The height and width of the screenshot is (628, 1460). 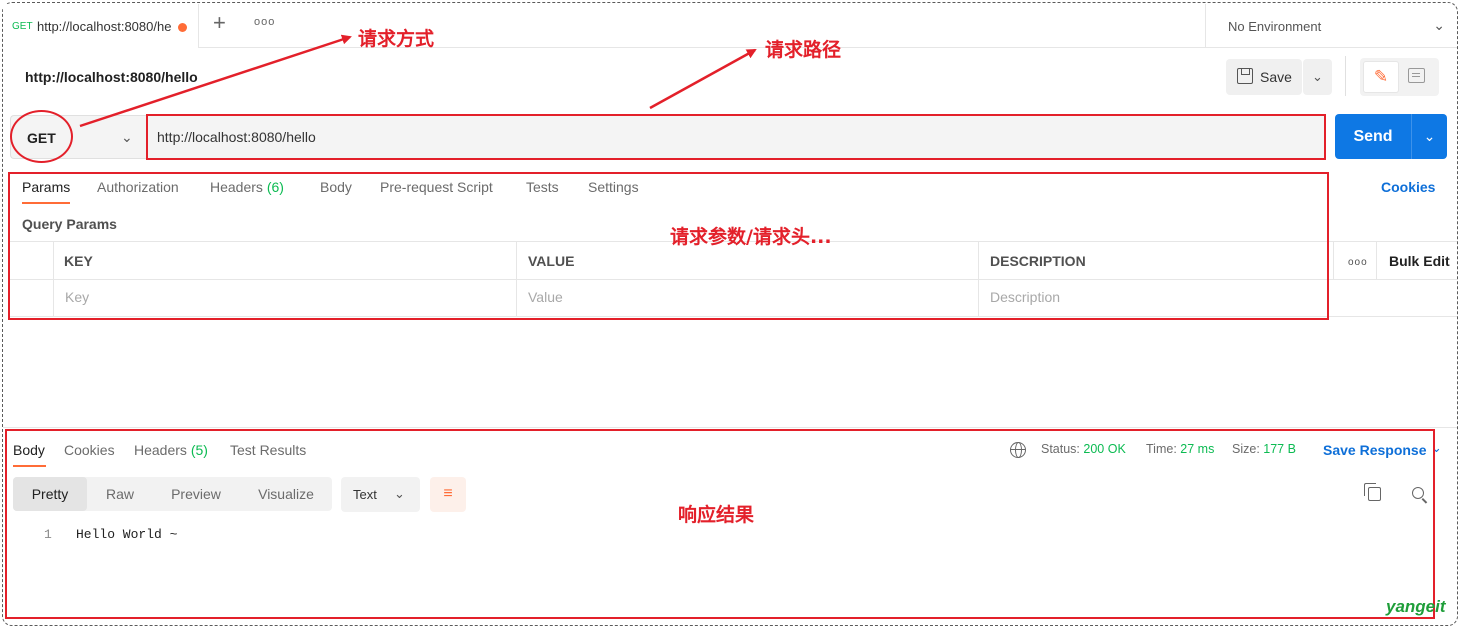 I want to click on path-arrow, so click(x=703, y=79).